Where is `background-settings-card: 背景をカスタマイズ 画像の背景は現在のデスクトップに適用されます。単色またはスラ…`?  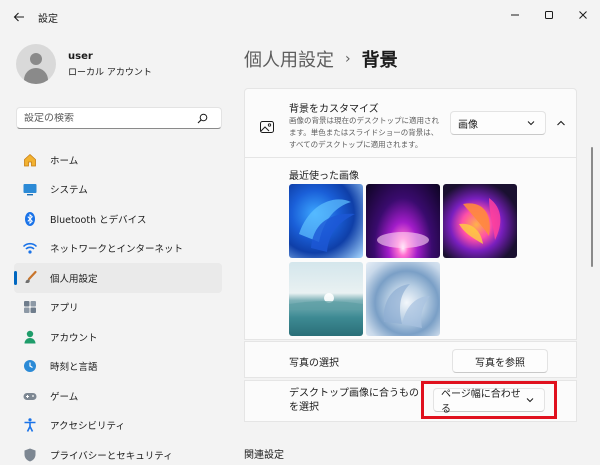
background-settings-card: 背景をカスタマイズ 画像の背景は現在のデスクトップに適用されます。単色またはスラ… is located at coordinates (410, 123).